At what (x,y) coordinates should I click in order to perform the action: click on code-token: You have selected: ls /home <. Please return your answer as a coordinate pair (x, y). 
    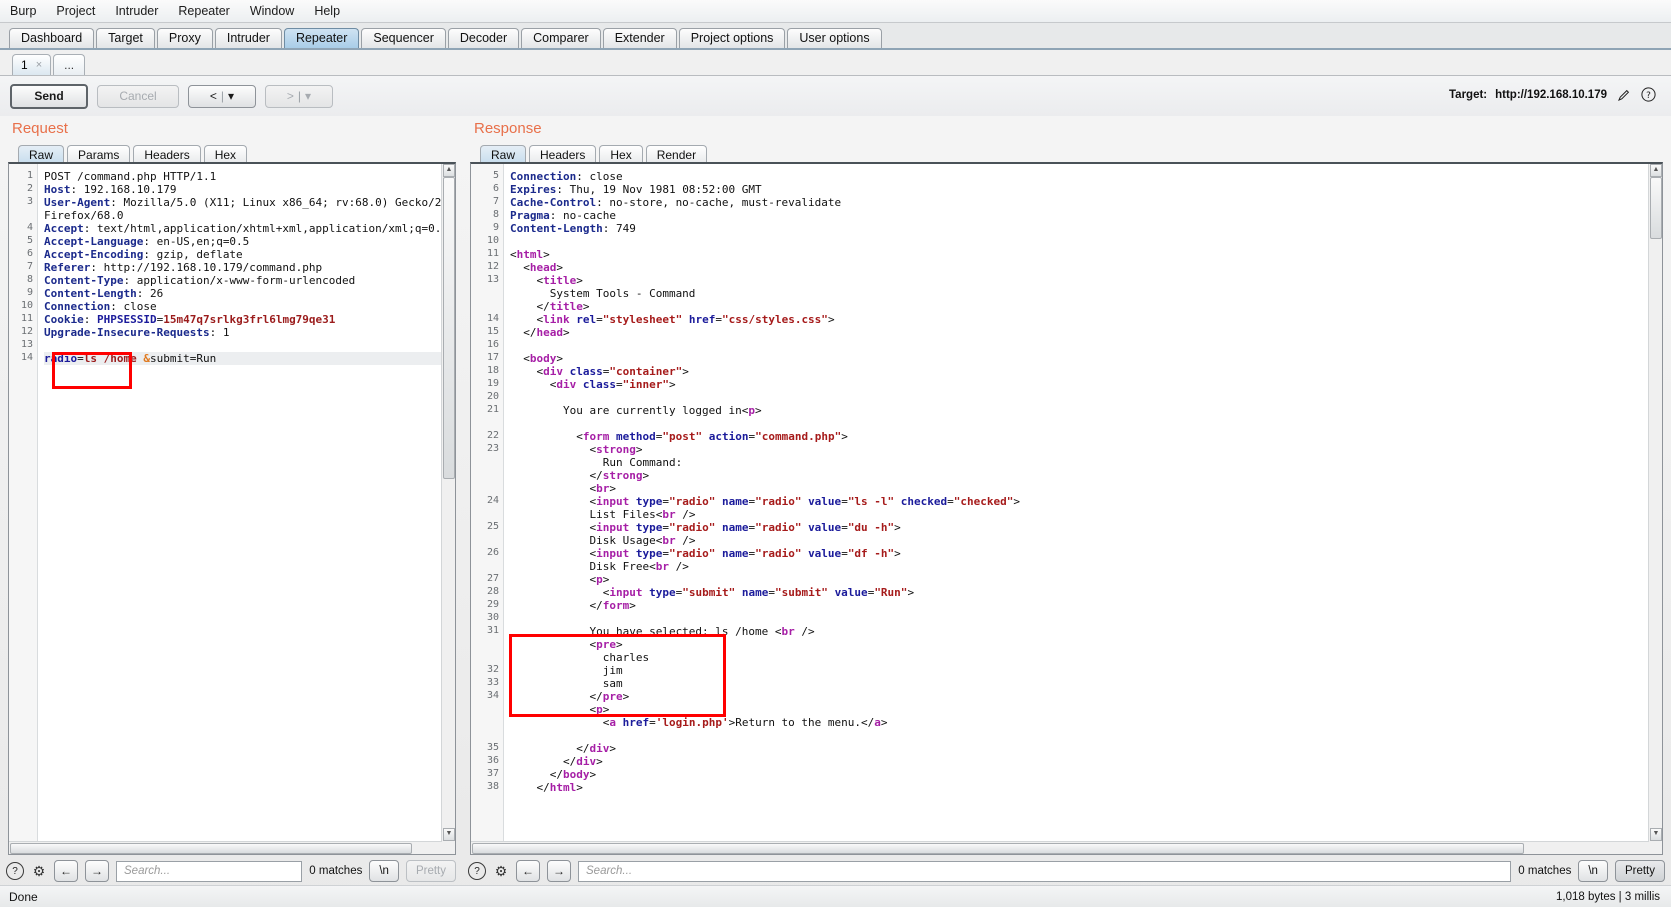
    Looking at the image, I should click on (646, 631).